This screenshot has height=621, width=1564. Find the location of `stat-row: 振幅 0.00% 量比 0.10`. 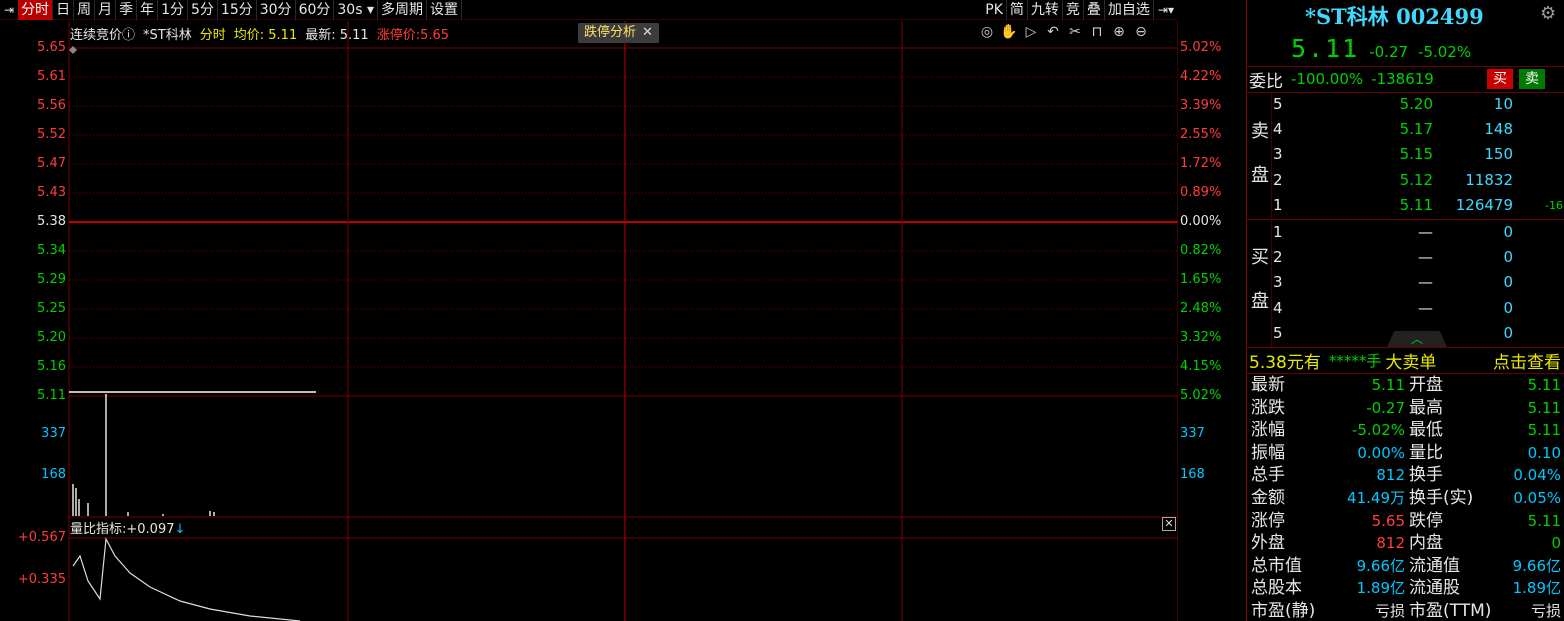

stat-row: 振幅 0.00% 量比 0.10 is located at coordinates (1406, 453).